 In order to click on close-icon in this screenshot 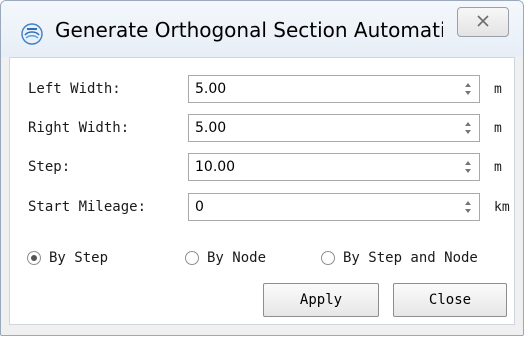, I will do `click(483, 22)`.